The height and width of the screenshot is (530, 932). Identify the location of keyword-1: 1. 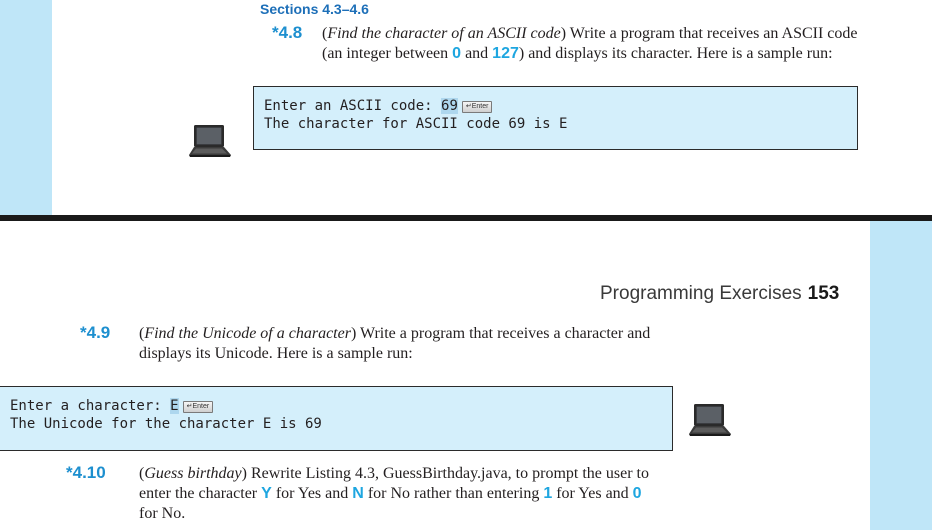
(548, 493).